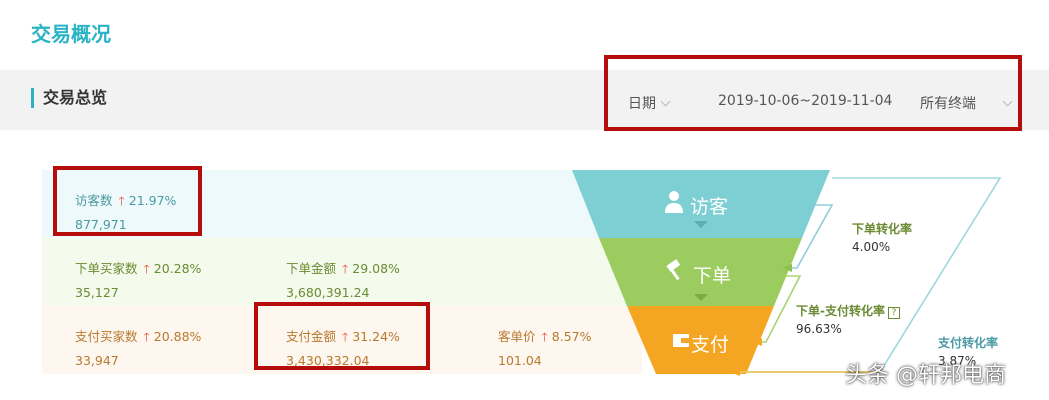 This screenshot has height=400, width=1049. I want to click on wallet-icon, so click(681, 340).